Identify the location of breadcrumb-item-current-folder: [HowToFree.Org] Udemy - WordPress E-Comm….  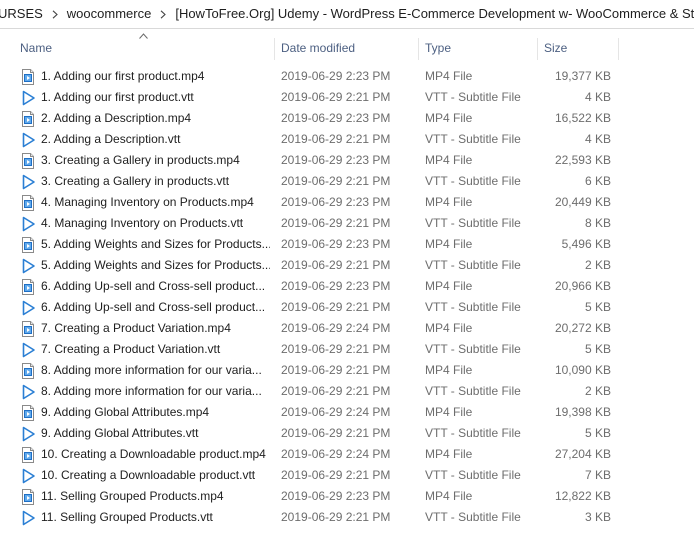
(432, 14).